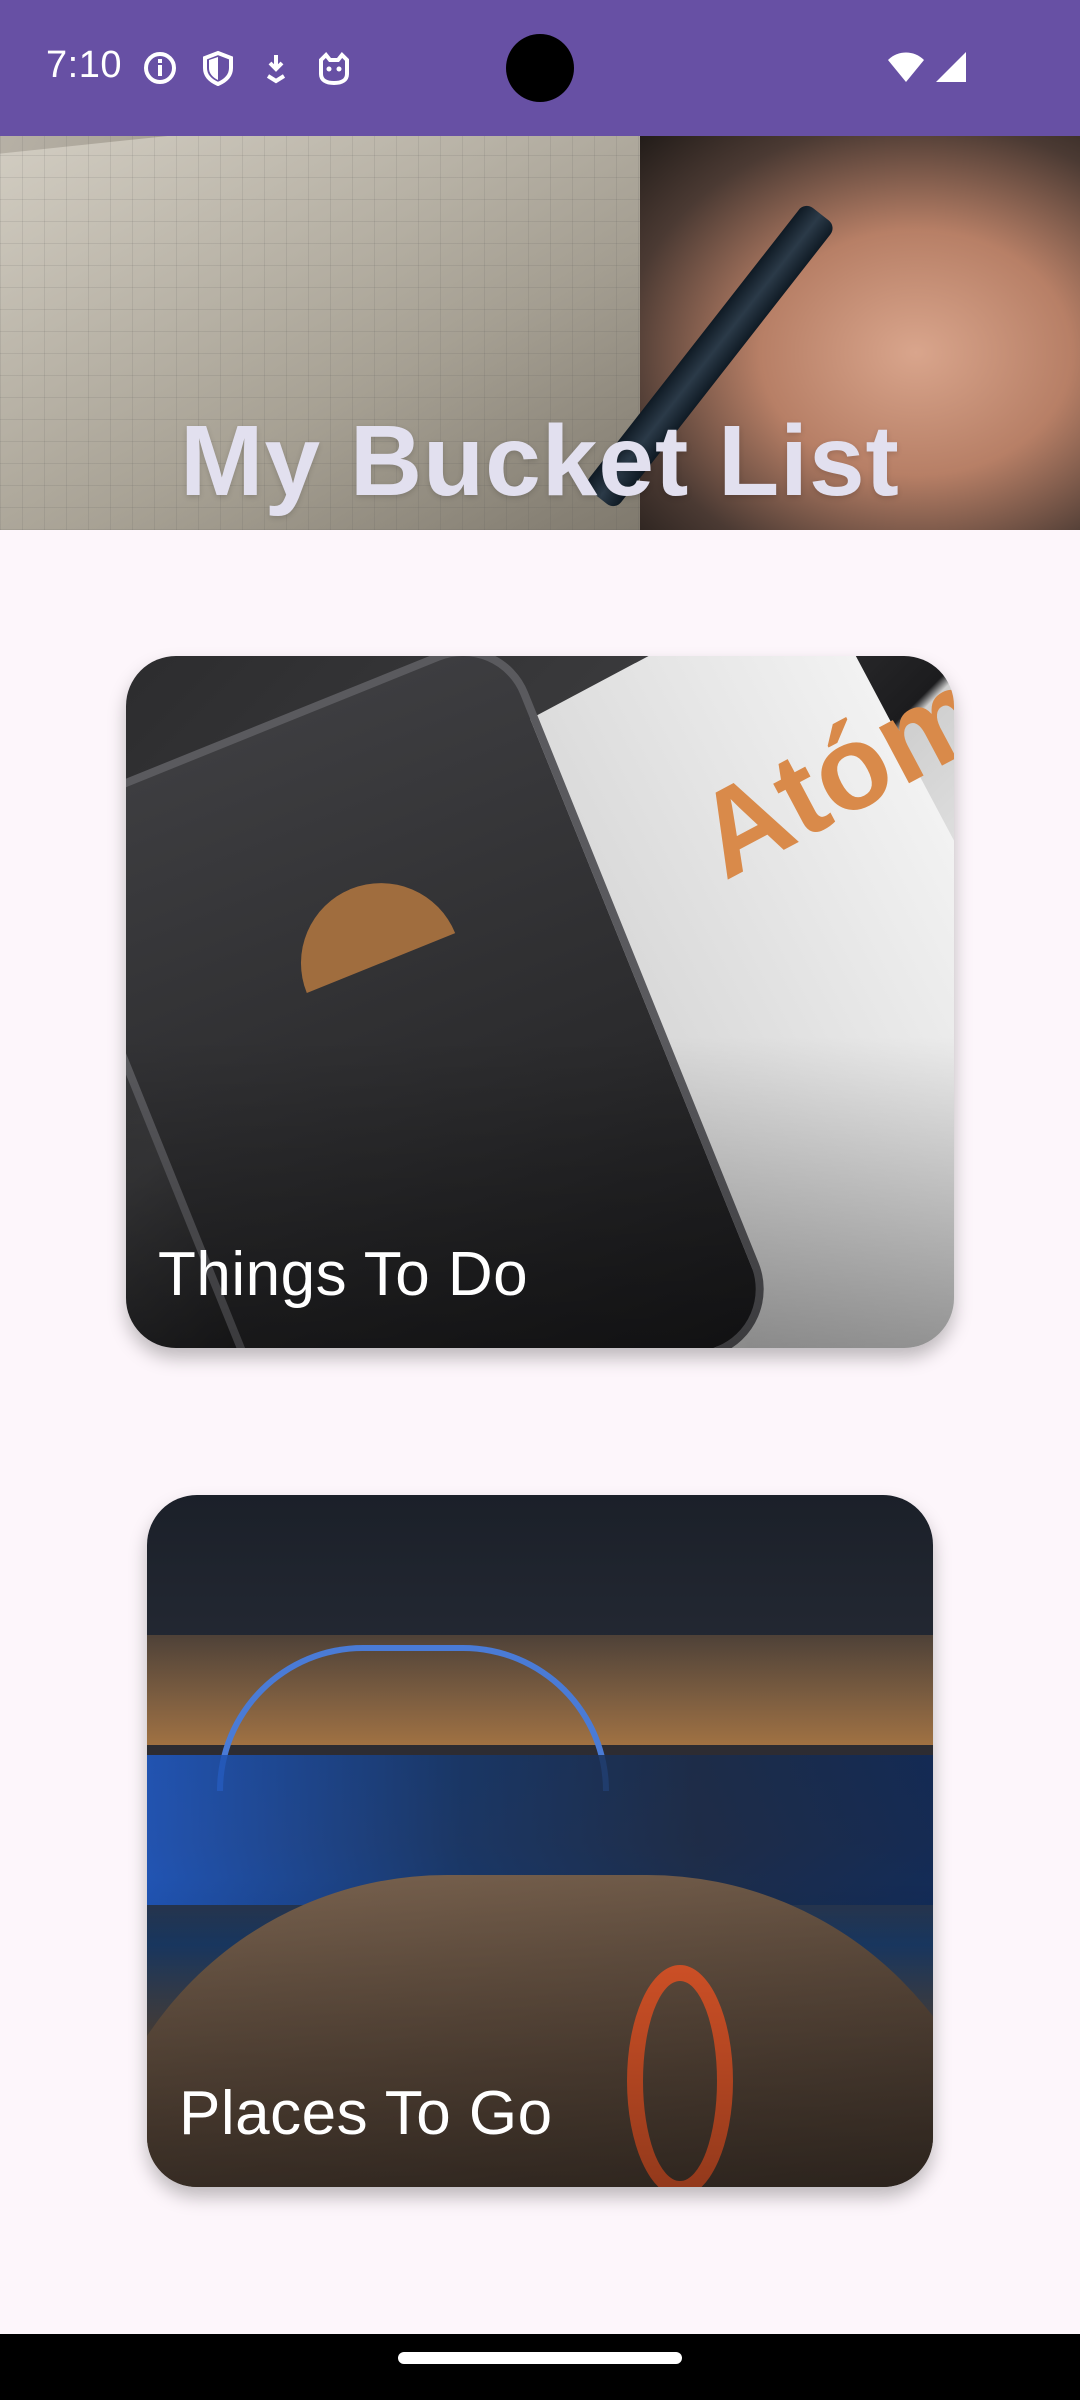 The width and height of the screenshot is (1080, 2400). Describe the element at coordinates (247, 68) in the screenshot. I see `status-icons-left` at that location.